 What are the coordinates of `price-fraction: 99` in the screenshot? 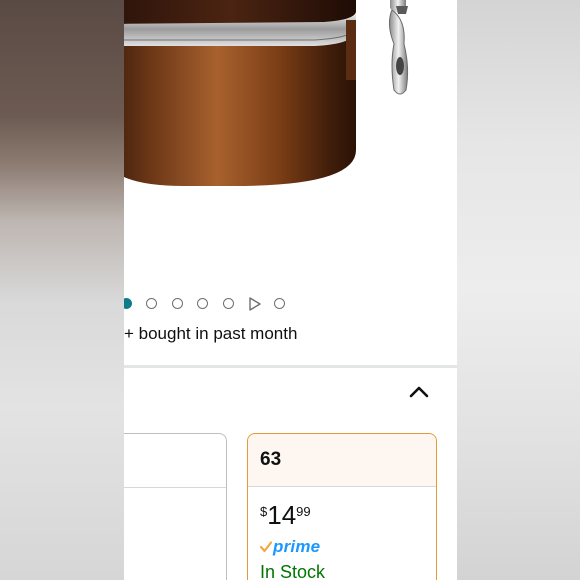 It's located at (303, 511).